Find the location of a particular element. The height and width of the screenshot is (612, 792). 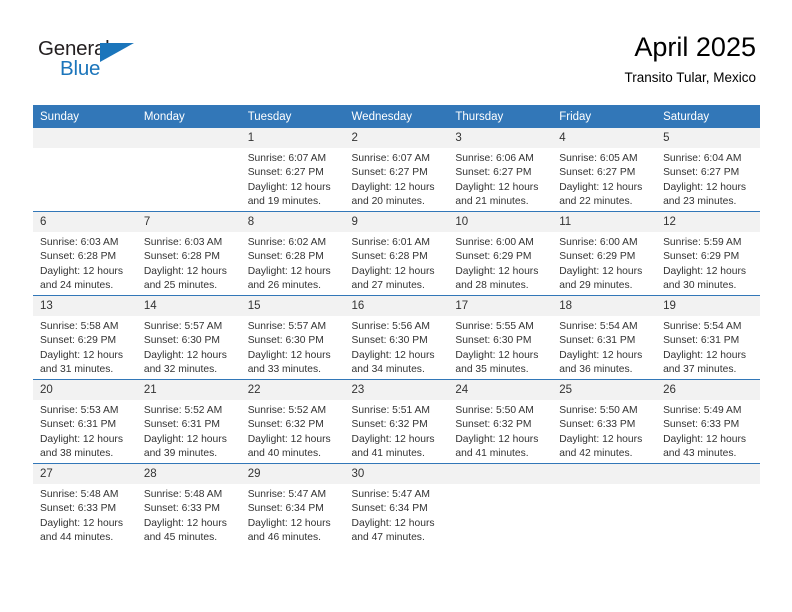

sunrise-text: Sunrise: 6:00 AM is located at coordinates (494, 242).